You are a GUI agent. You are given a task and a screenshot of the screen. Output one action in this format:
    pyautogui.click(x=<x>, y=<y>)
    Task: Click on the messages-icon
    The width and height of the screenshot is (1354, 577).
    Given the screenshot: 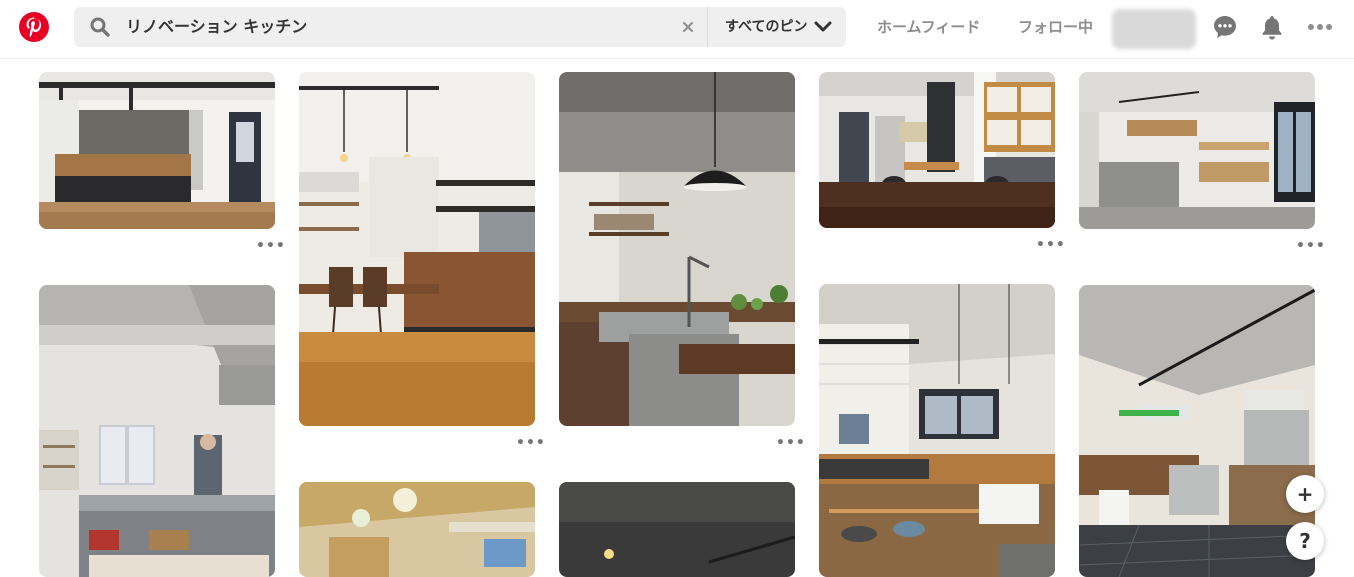 What is the action you would take?
    pyautogui.click(x=1225, y=27)
    